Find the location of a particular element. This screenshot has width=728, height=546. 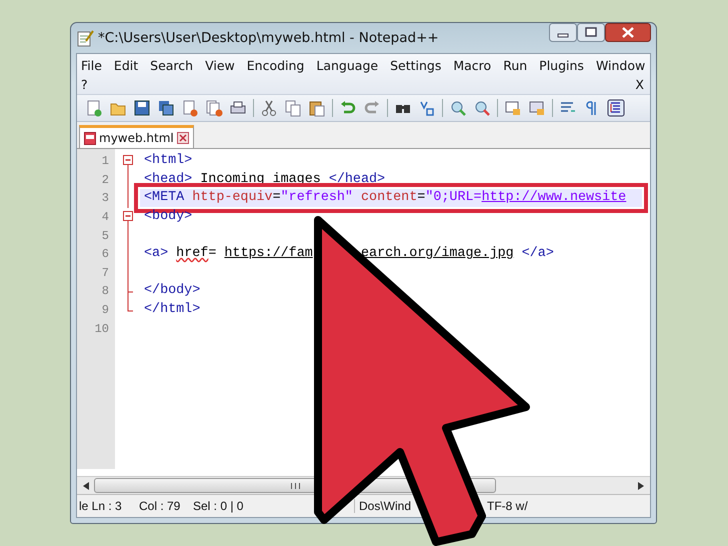

line-number: 6 is located at coordinates (104, 254).